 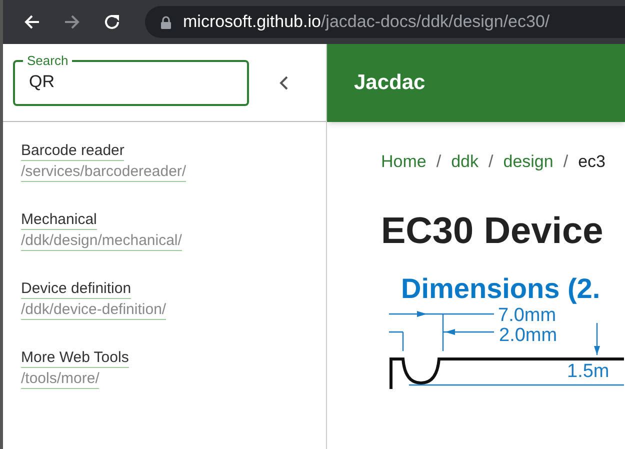 What do you see at coordinates (390, 83) in the screenshot?
I see `app-title: Jacdac` at bounding box center [390, 83].